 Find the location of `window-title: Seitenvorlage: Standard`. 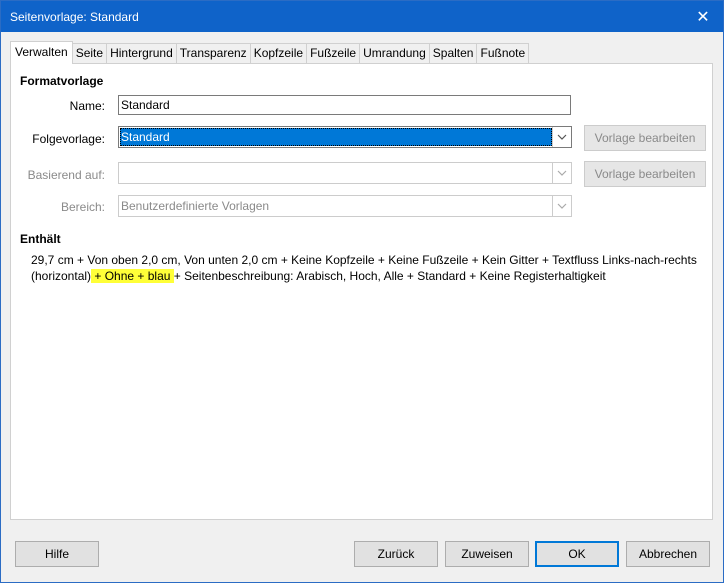

window-title: Seitenvorlage: Standard is located at coordinates (74, 17).